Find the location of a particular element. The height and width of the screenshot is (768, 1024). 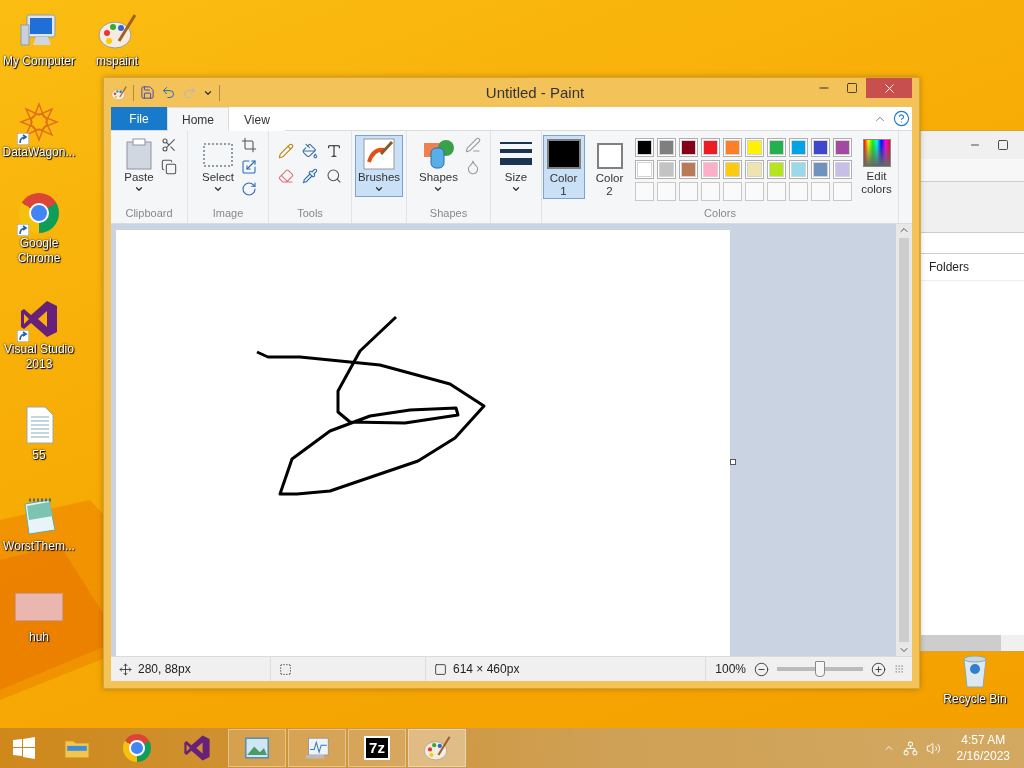

clock-date: 2/16/2023 is located at coordinates (983, 756).